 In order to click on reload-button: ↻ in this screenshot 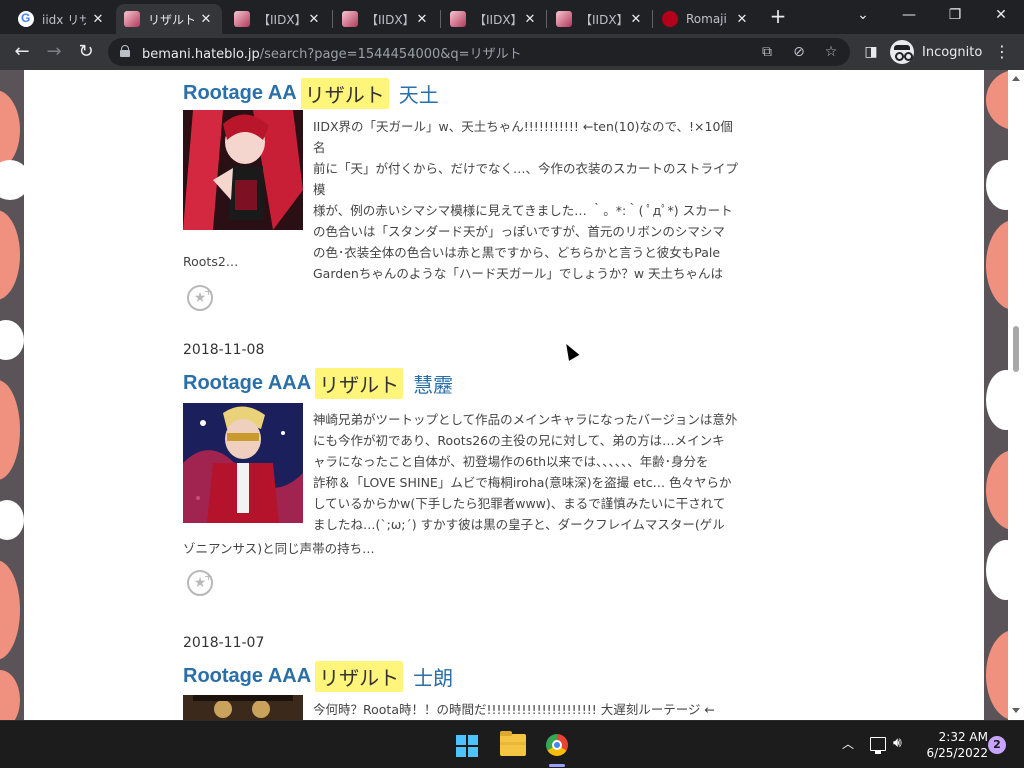, I will do `click(86, 52)`.